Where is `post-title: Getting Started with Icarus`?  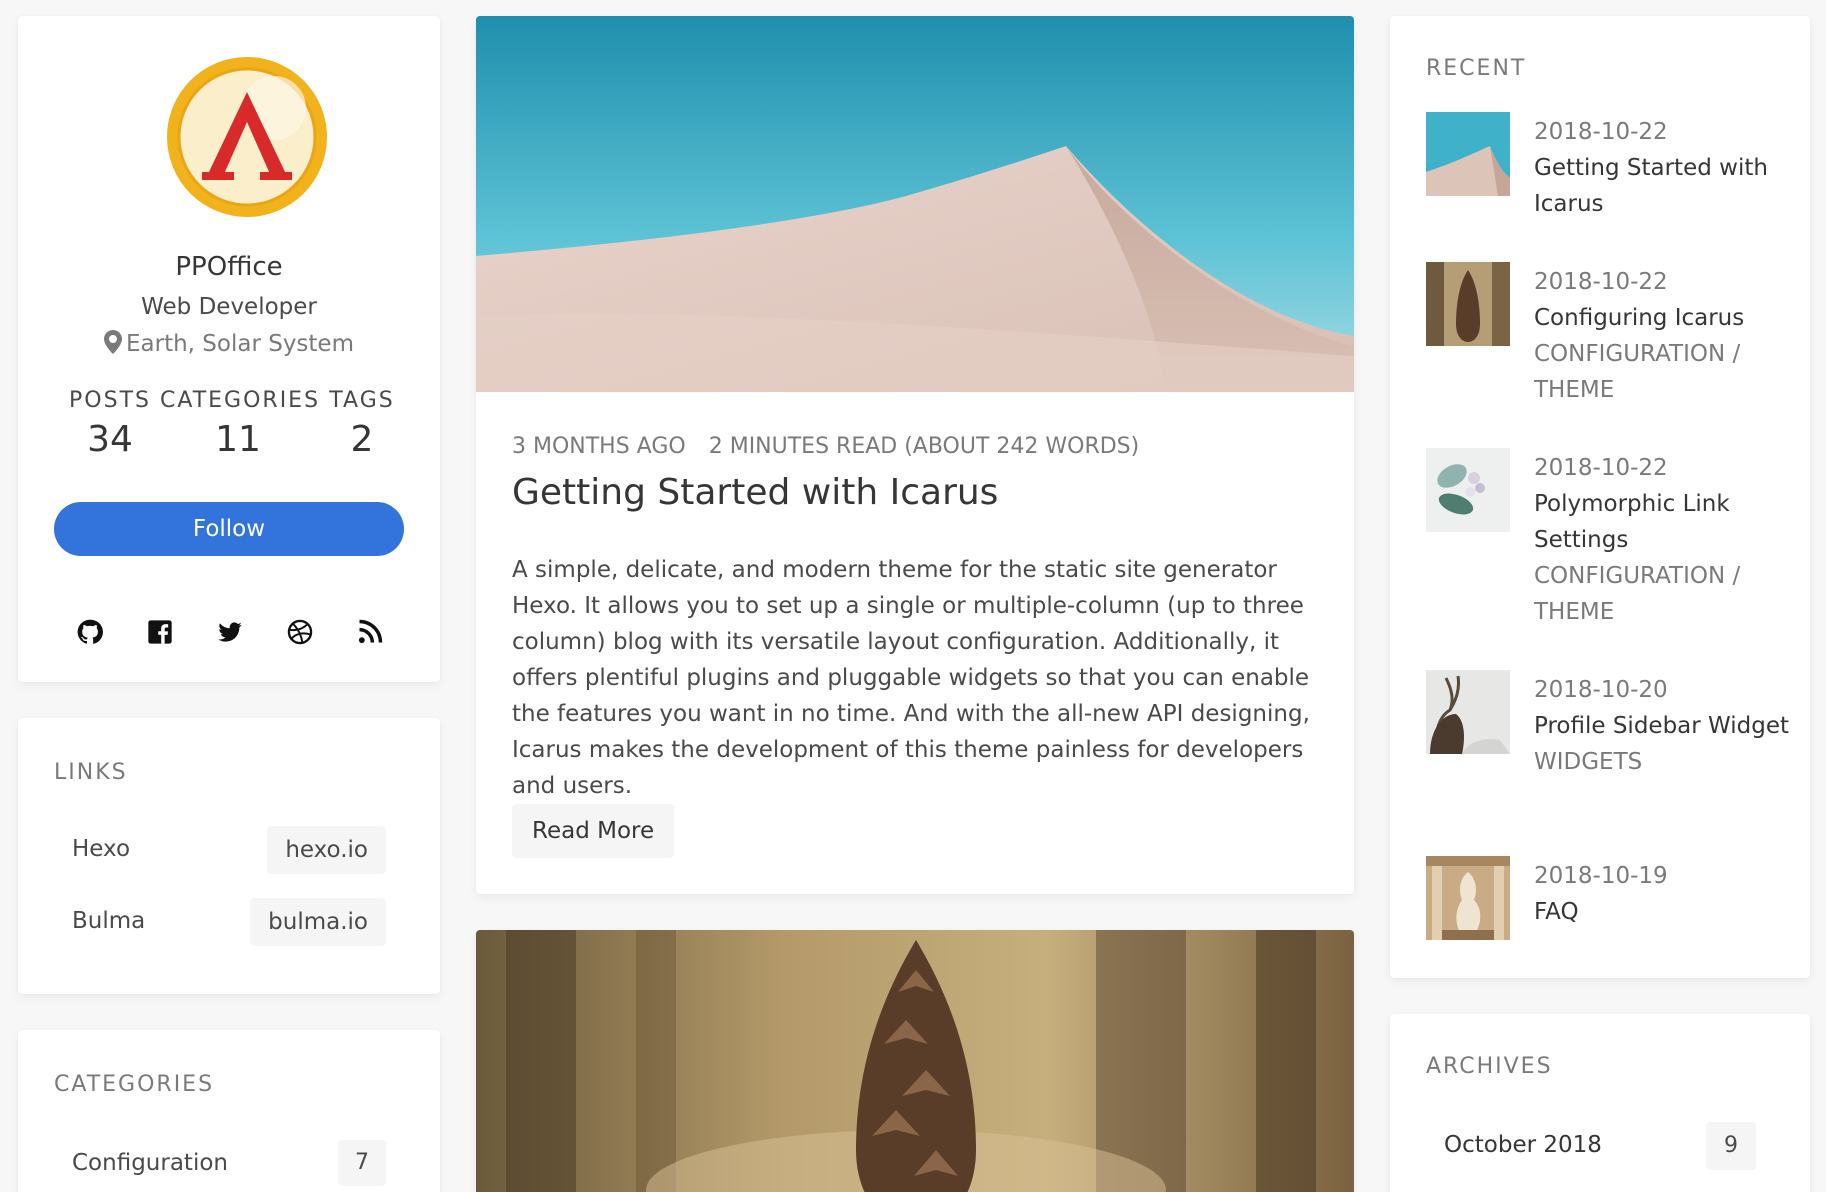
post-title: Getting Started with Icarus is located at coordinates (755, 492).